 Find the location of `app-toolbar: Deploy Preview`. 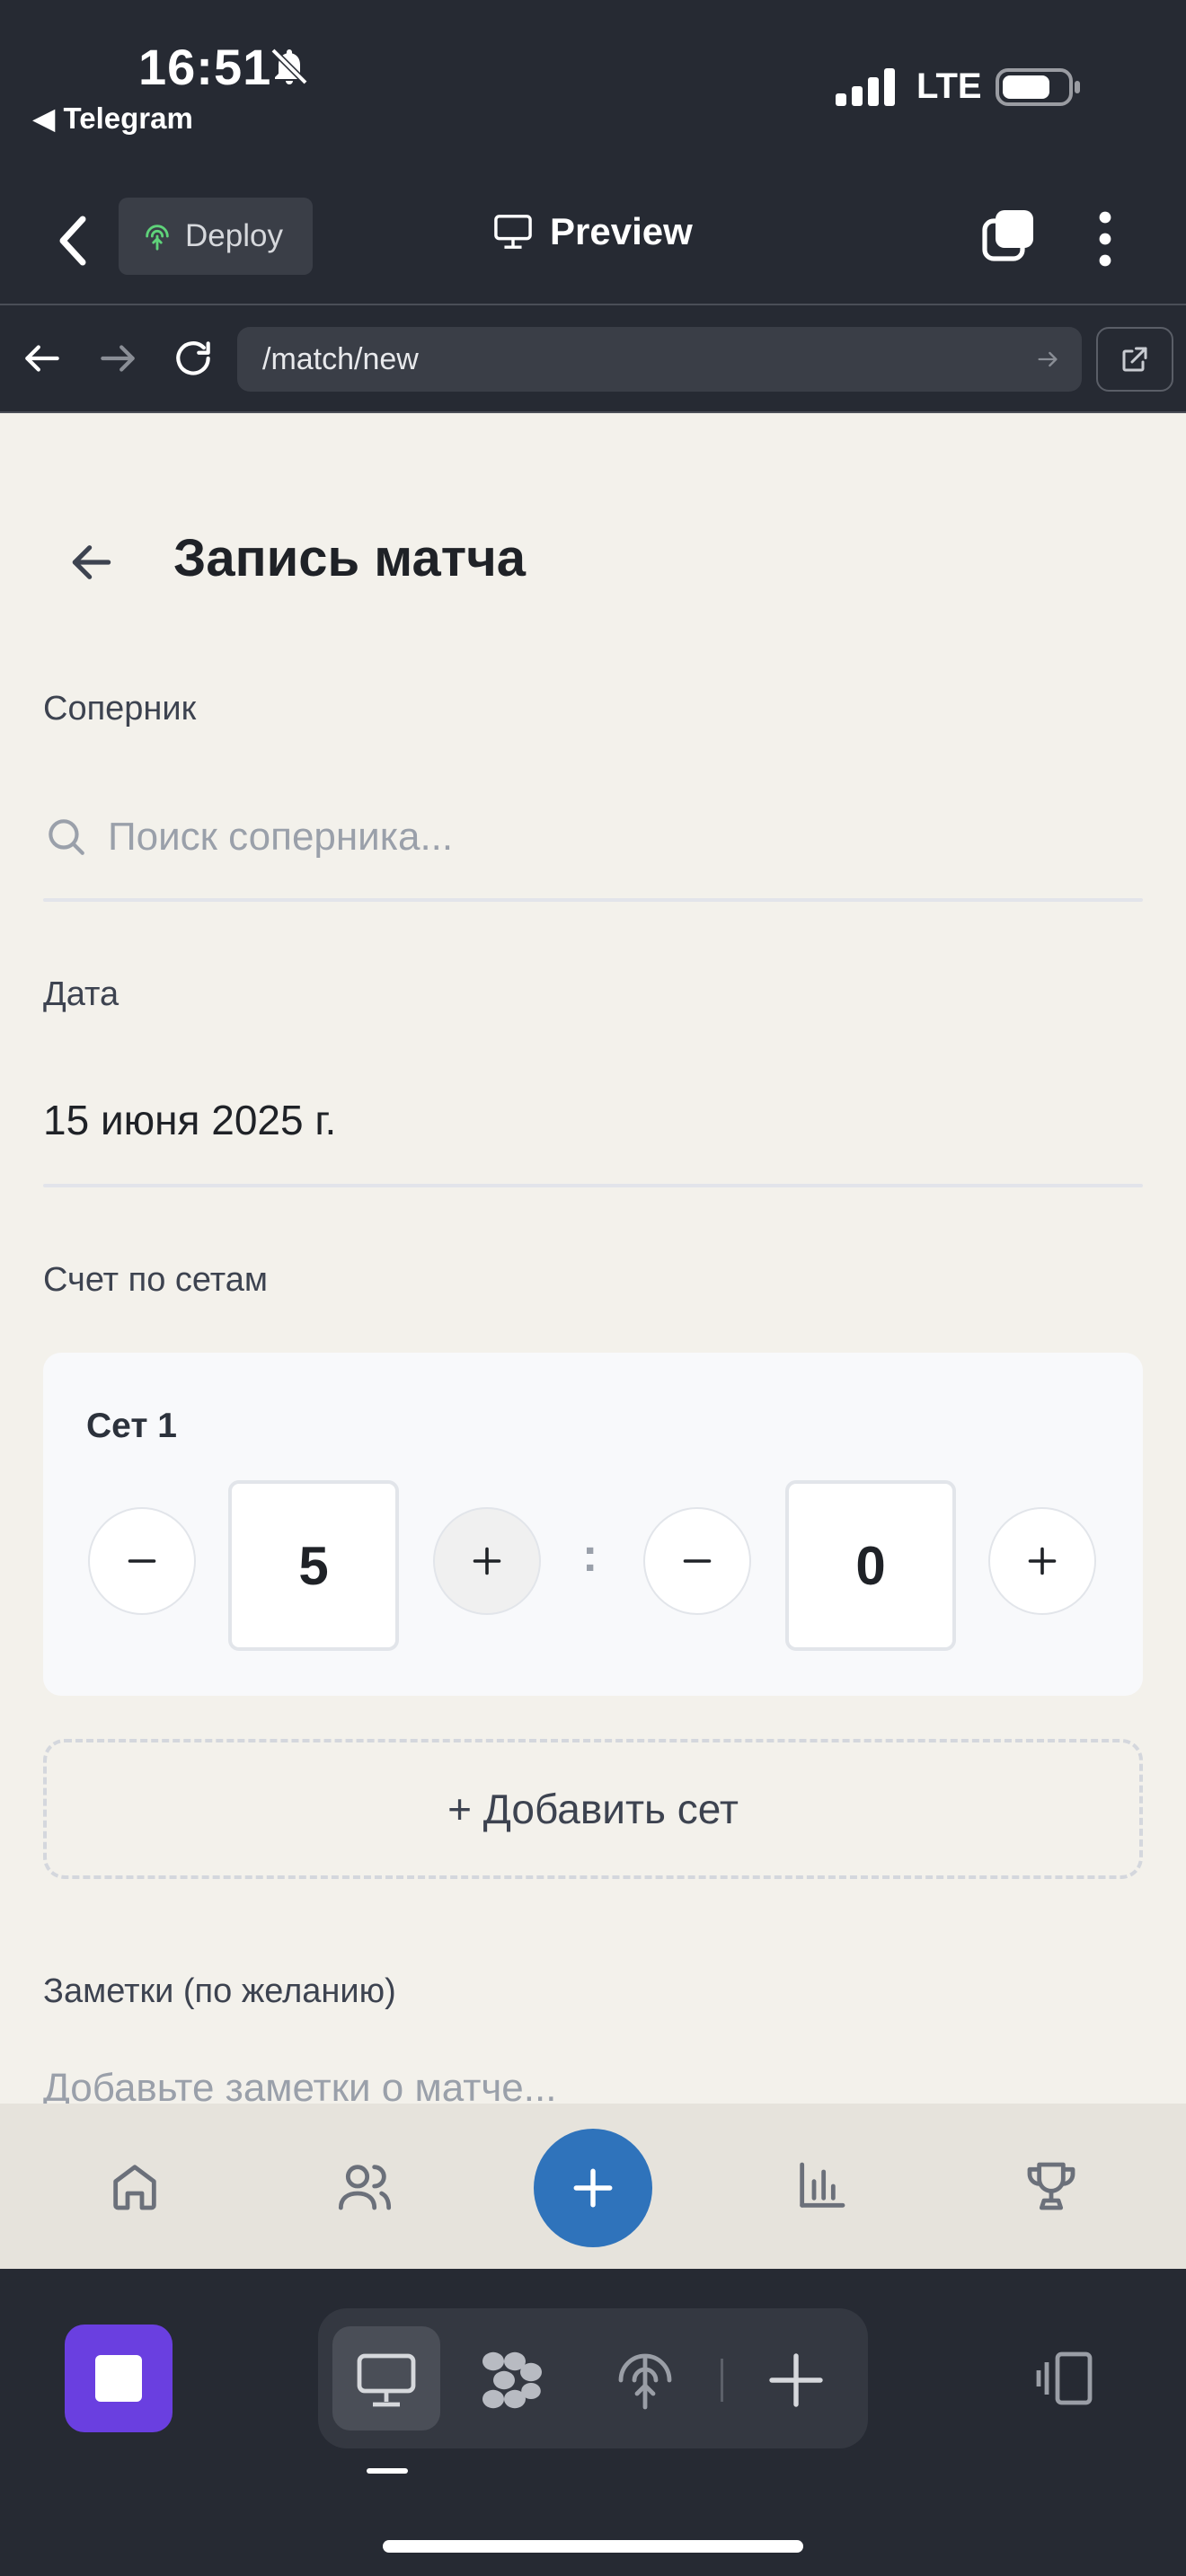

app-toolbar: Deploy Preview is located at coordinates (593, 238).